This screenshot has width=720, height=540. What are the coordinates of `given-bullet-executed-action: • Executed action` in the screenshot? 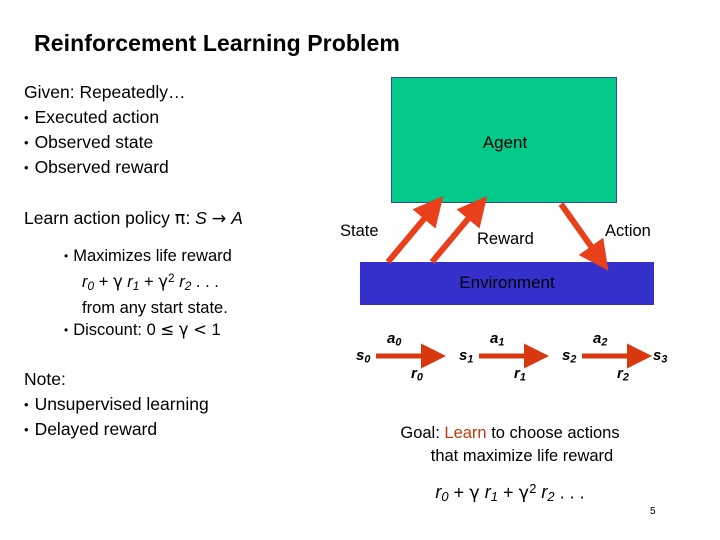 It's located at (179, 117).